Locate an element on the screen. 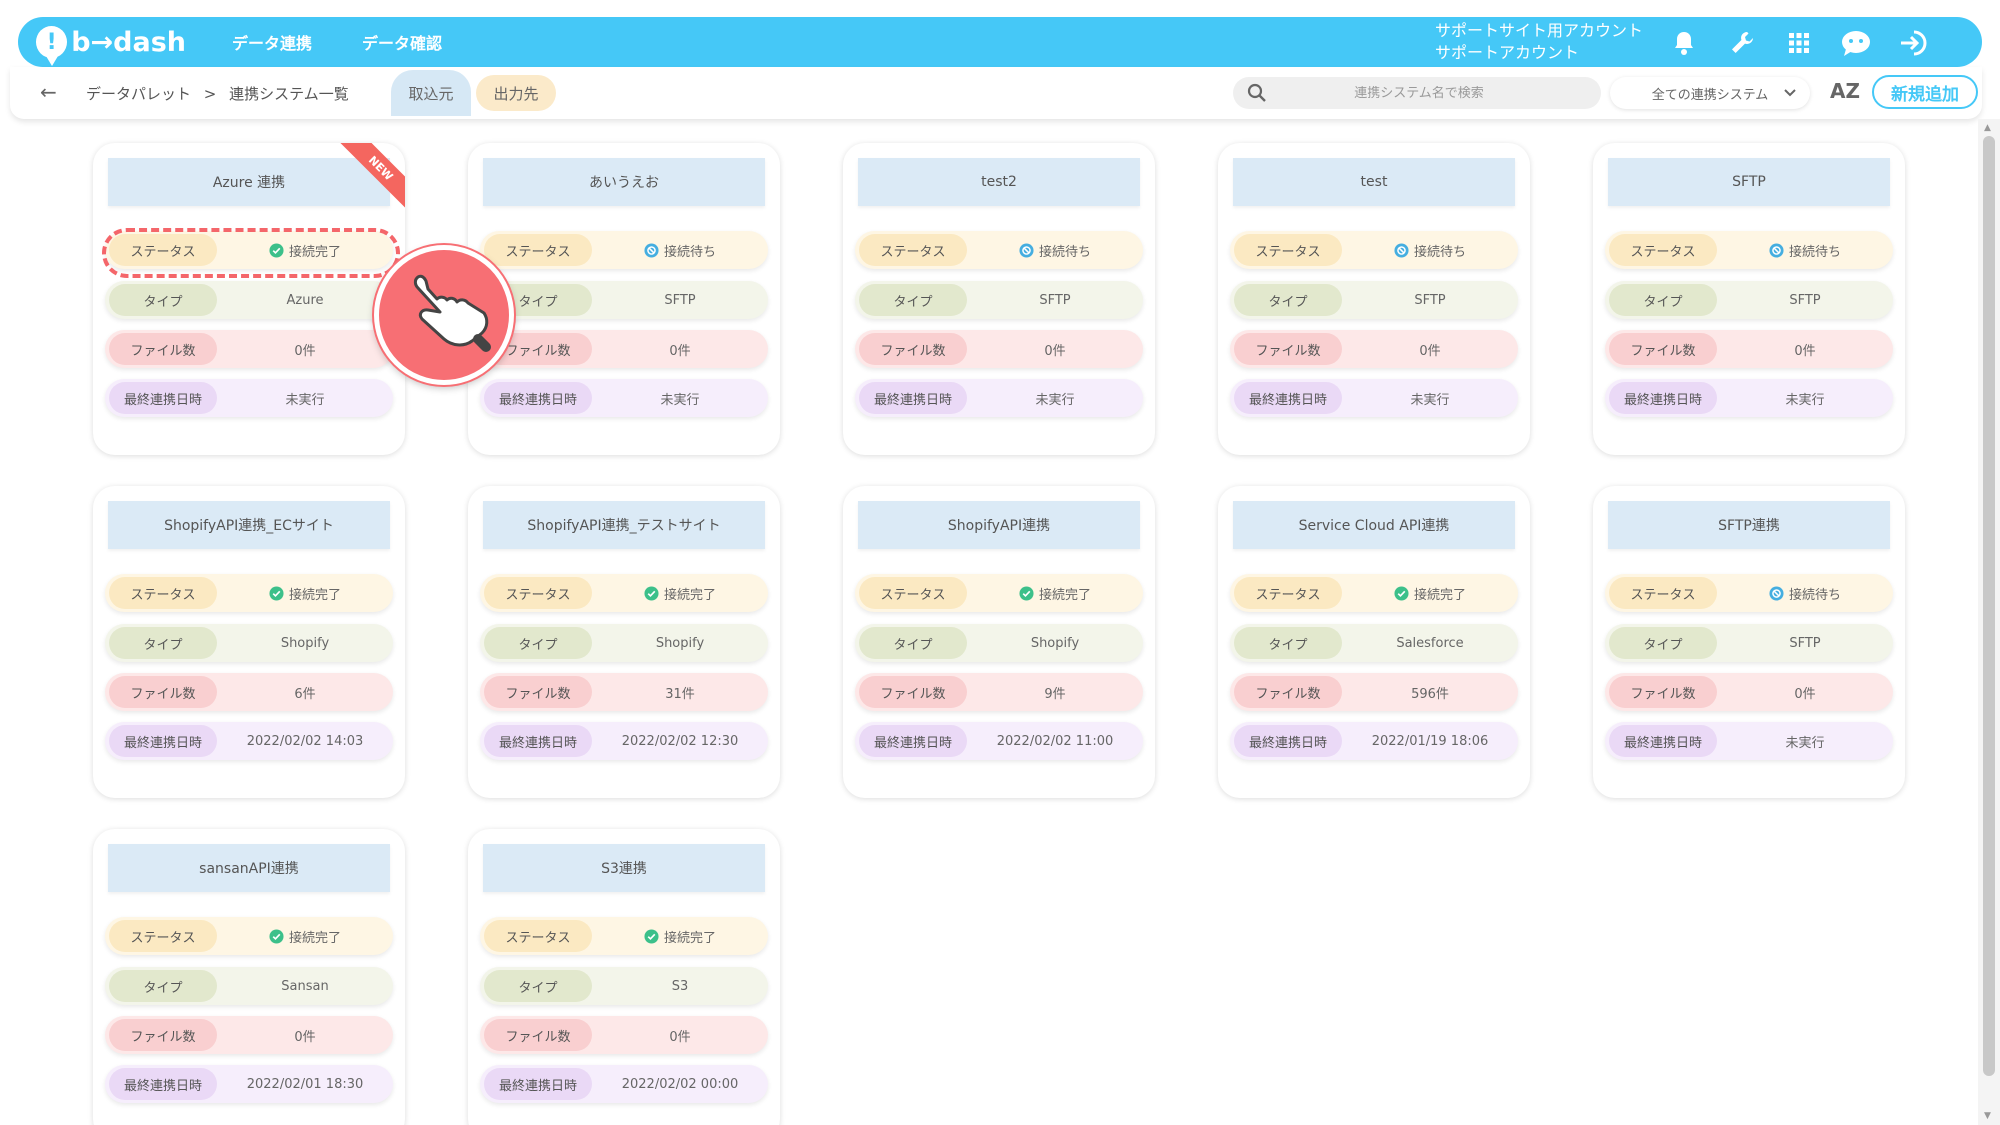 The width and height of the screenshot is (2000, 1125). check-circle-icon is located at coordinates (651, 936).